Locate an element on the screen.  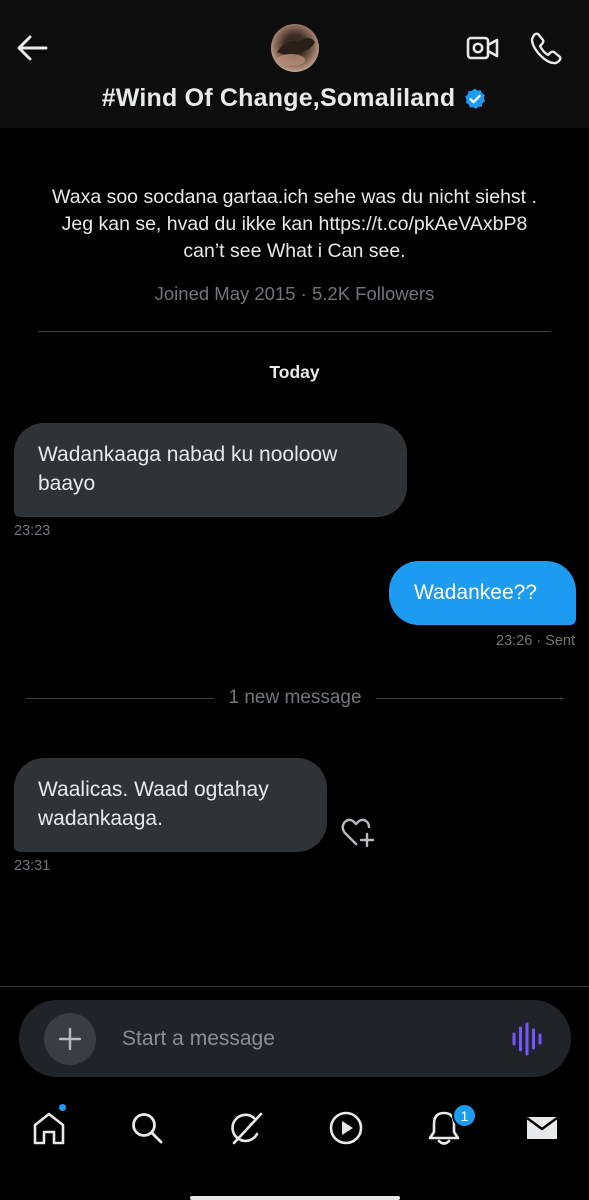
message-timestamp: 23:23 is located at coordinates (32, 531).